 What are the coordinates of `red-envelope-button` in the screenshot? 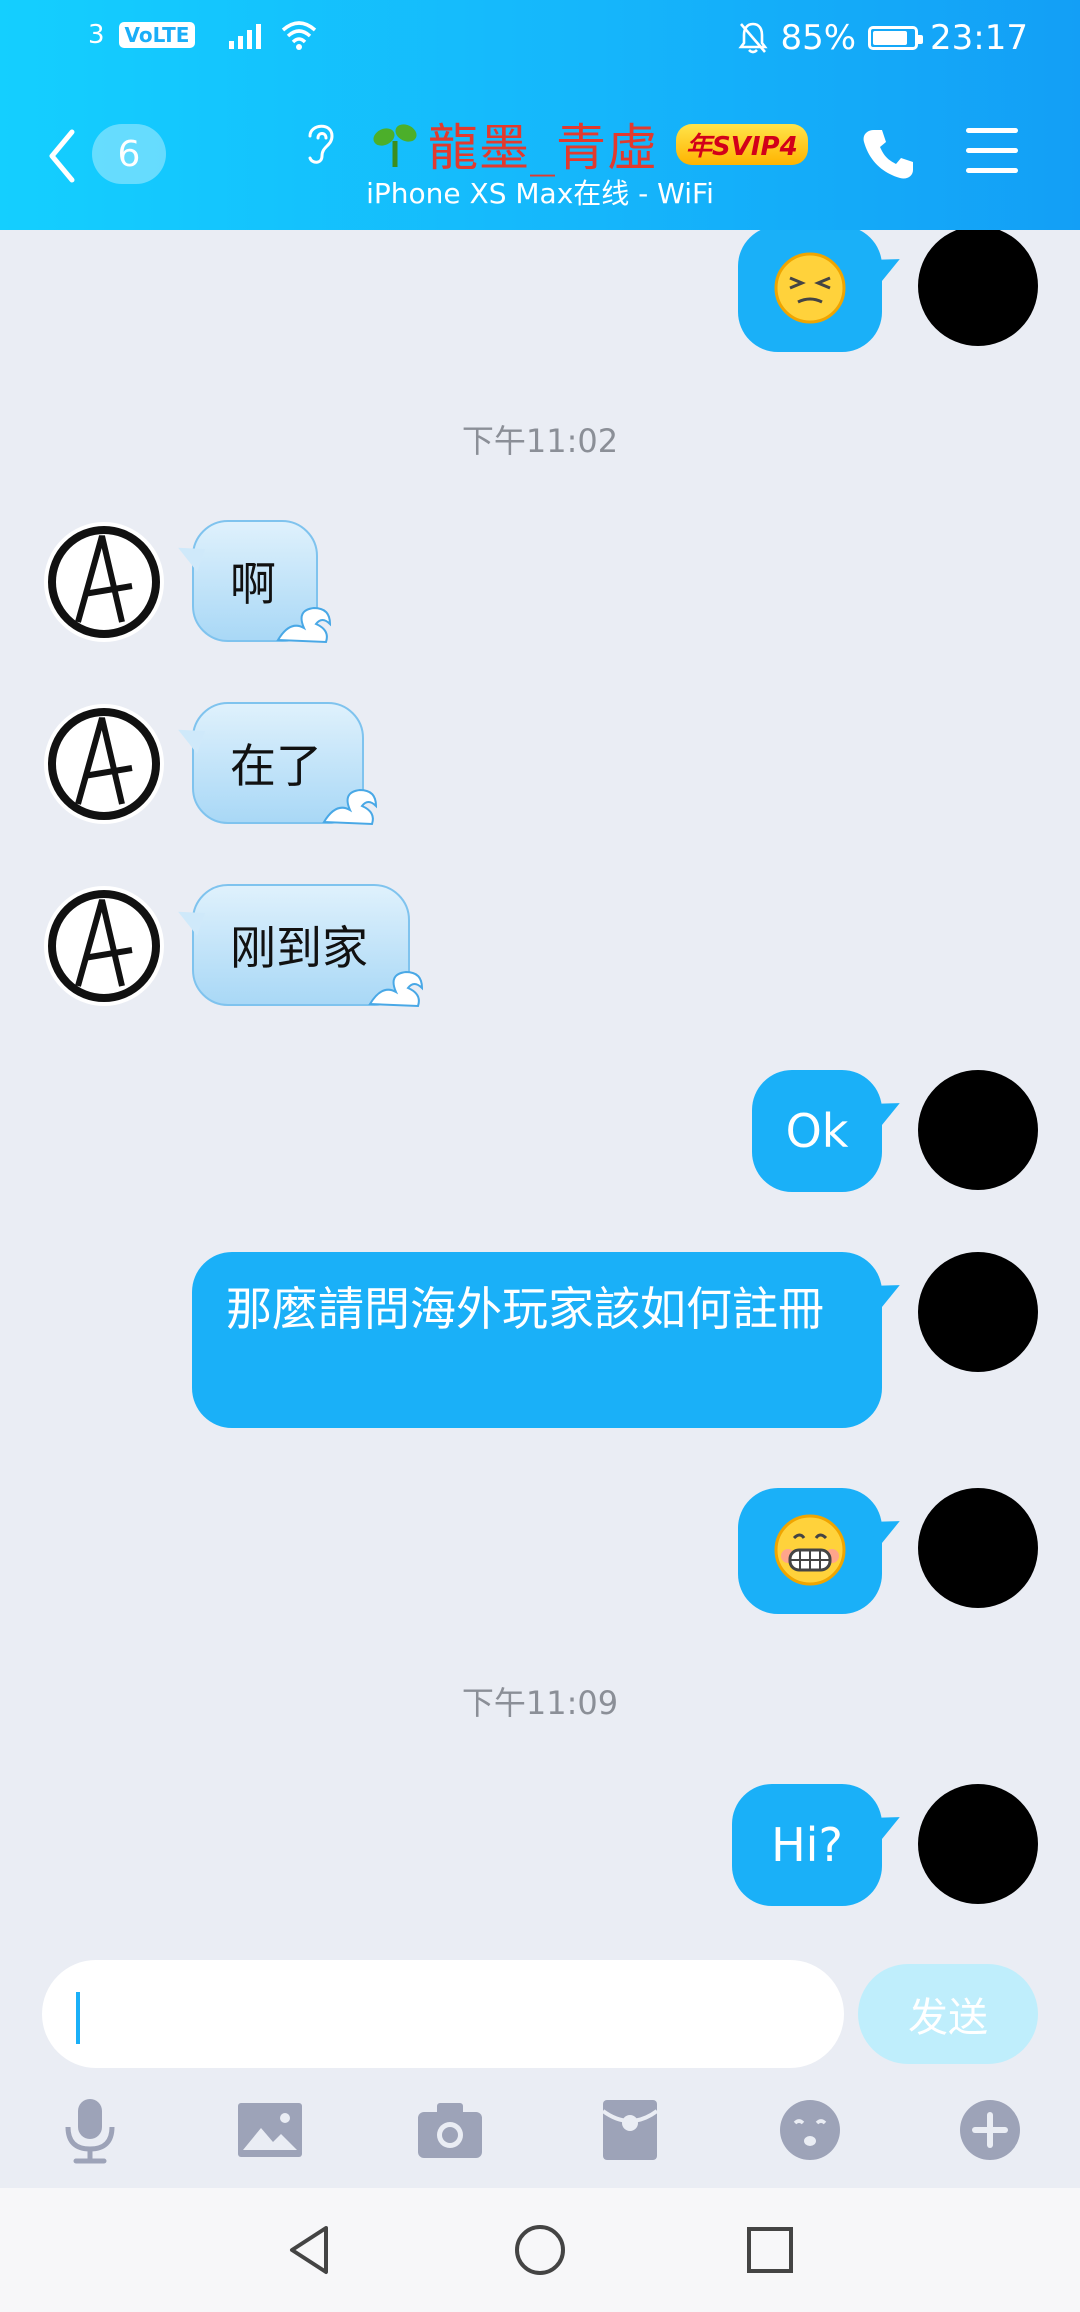 It's located at (630, 2130).